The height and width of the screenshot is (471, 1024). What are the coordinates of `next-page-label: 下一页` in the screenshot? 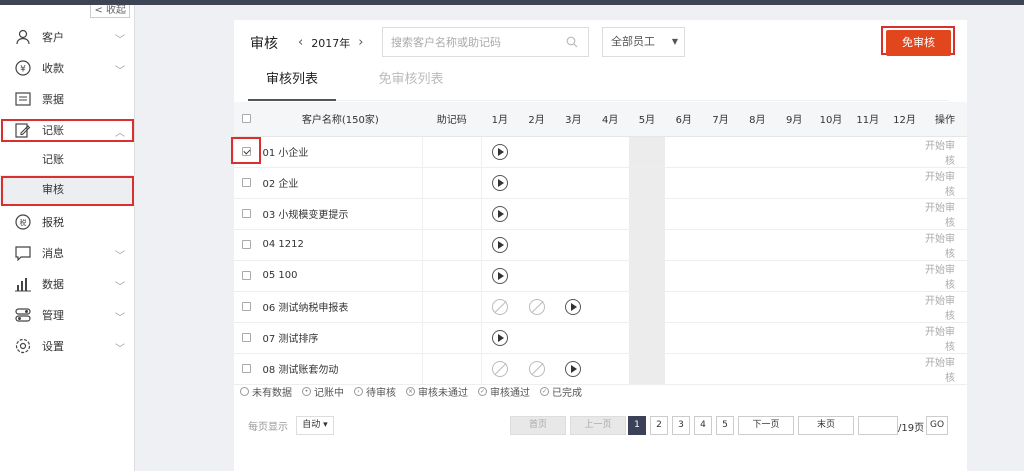 It's located at (766, 425).